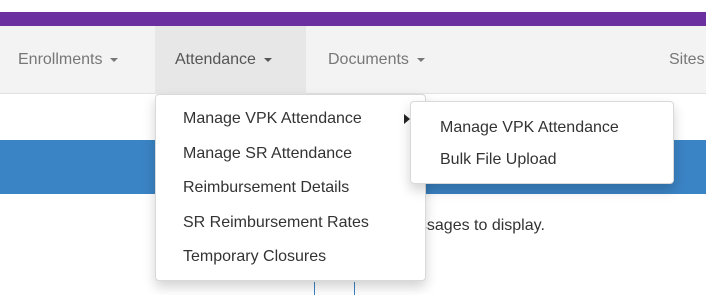  I want to click on messages-text: essages to display., so click(477, 225).